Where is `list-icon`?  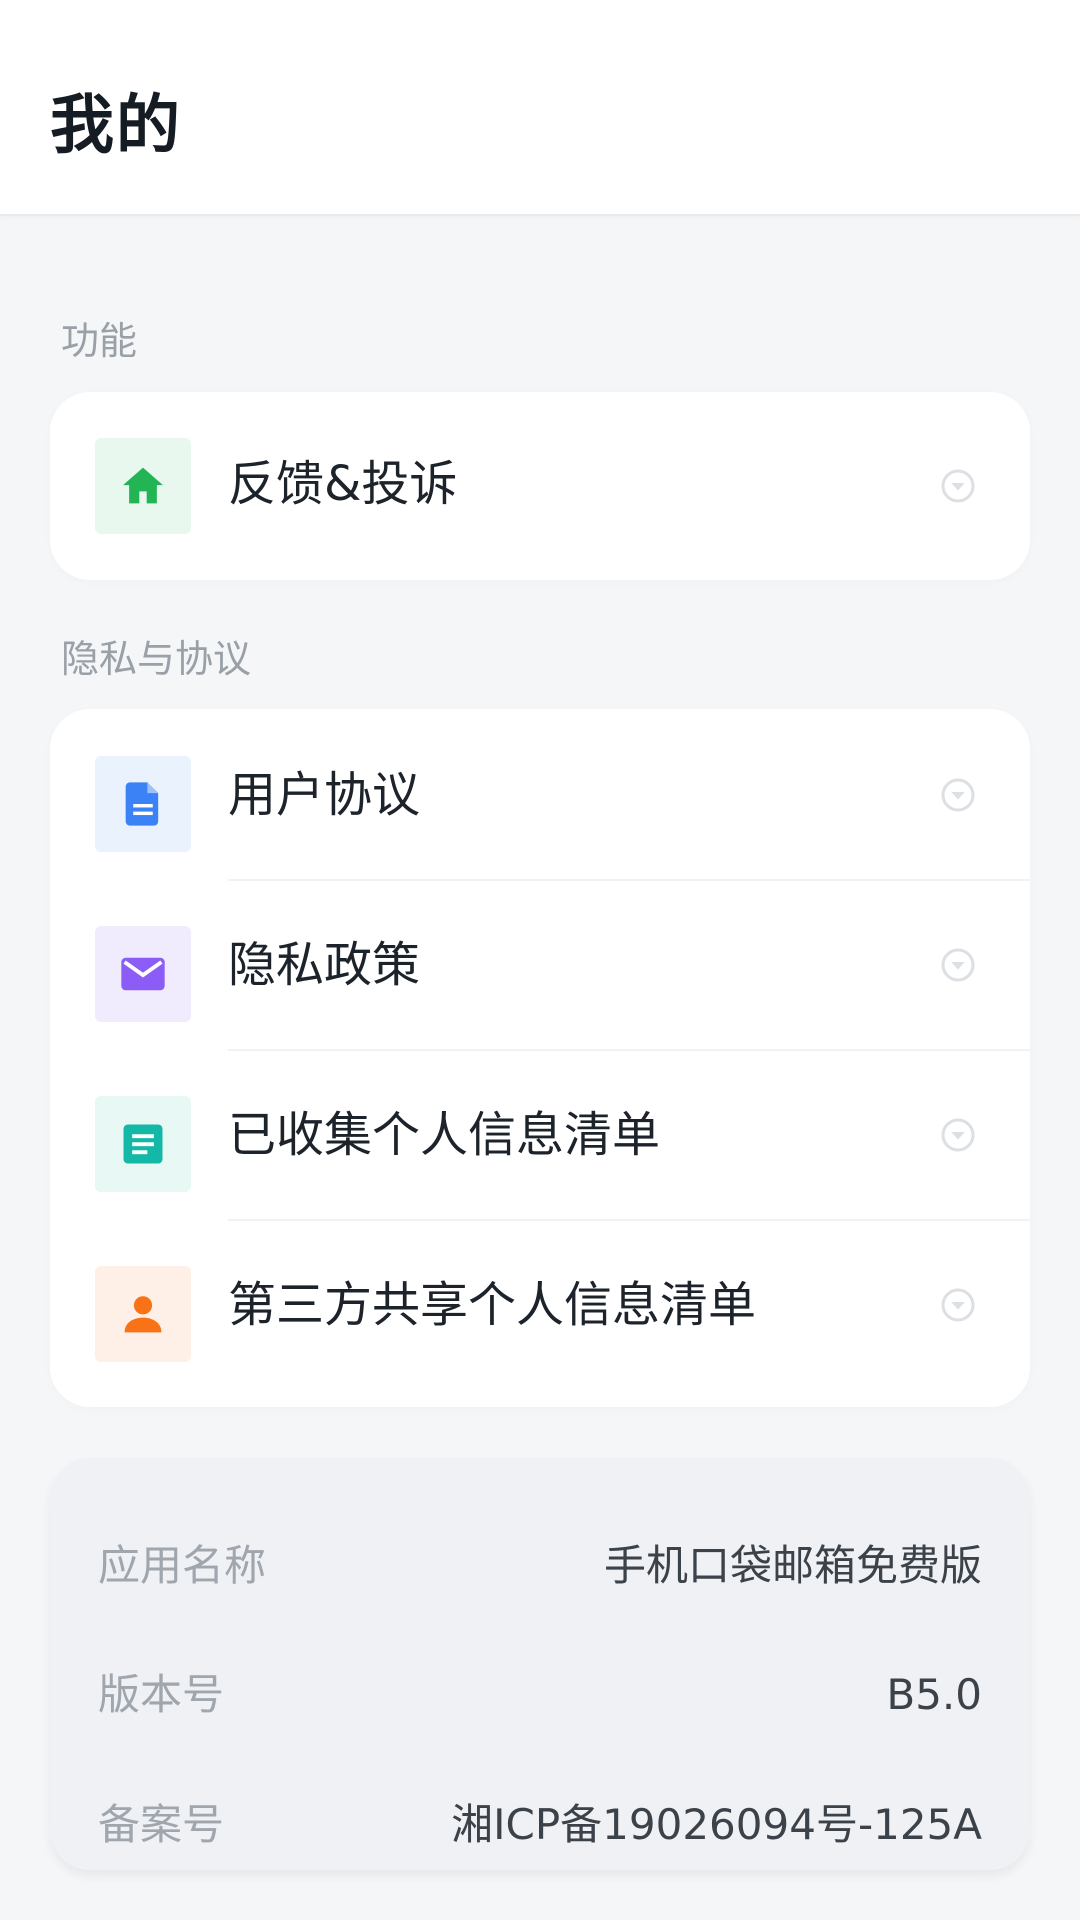
list-icon is located at coordinates (143, 1144).